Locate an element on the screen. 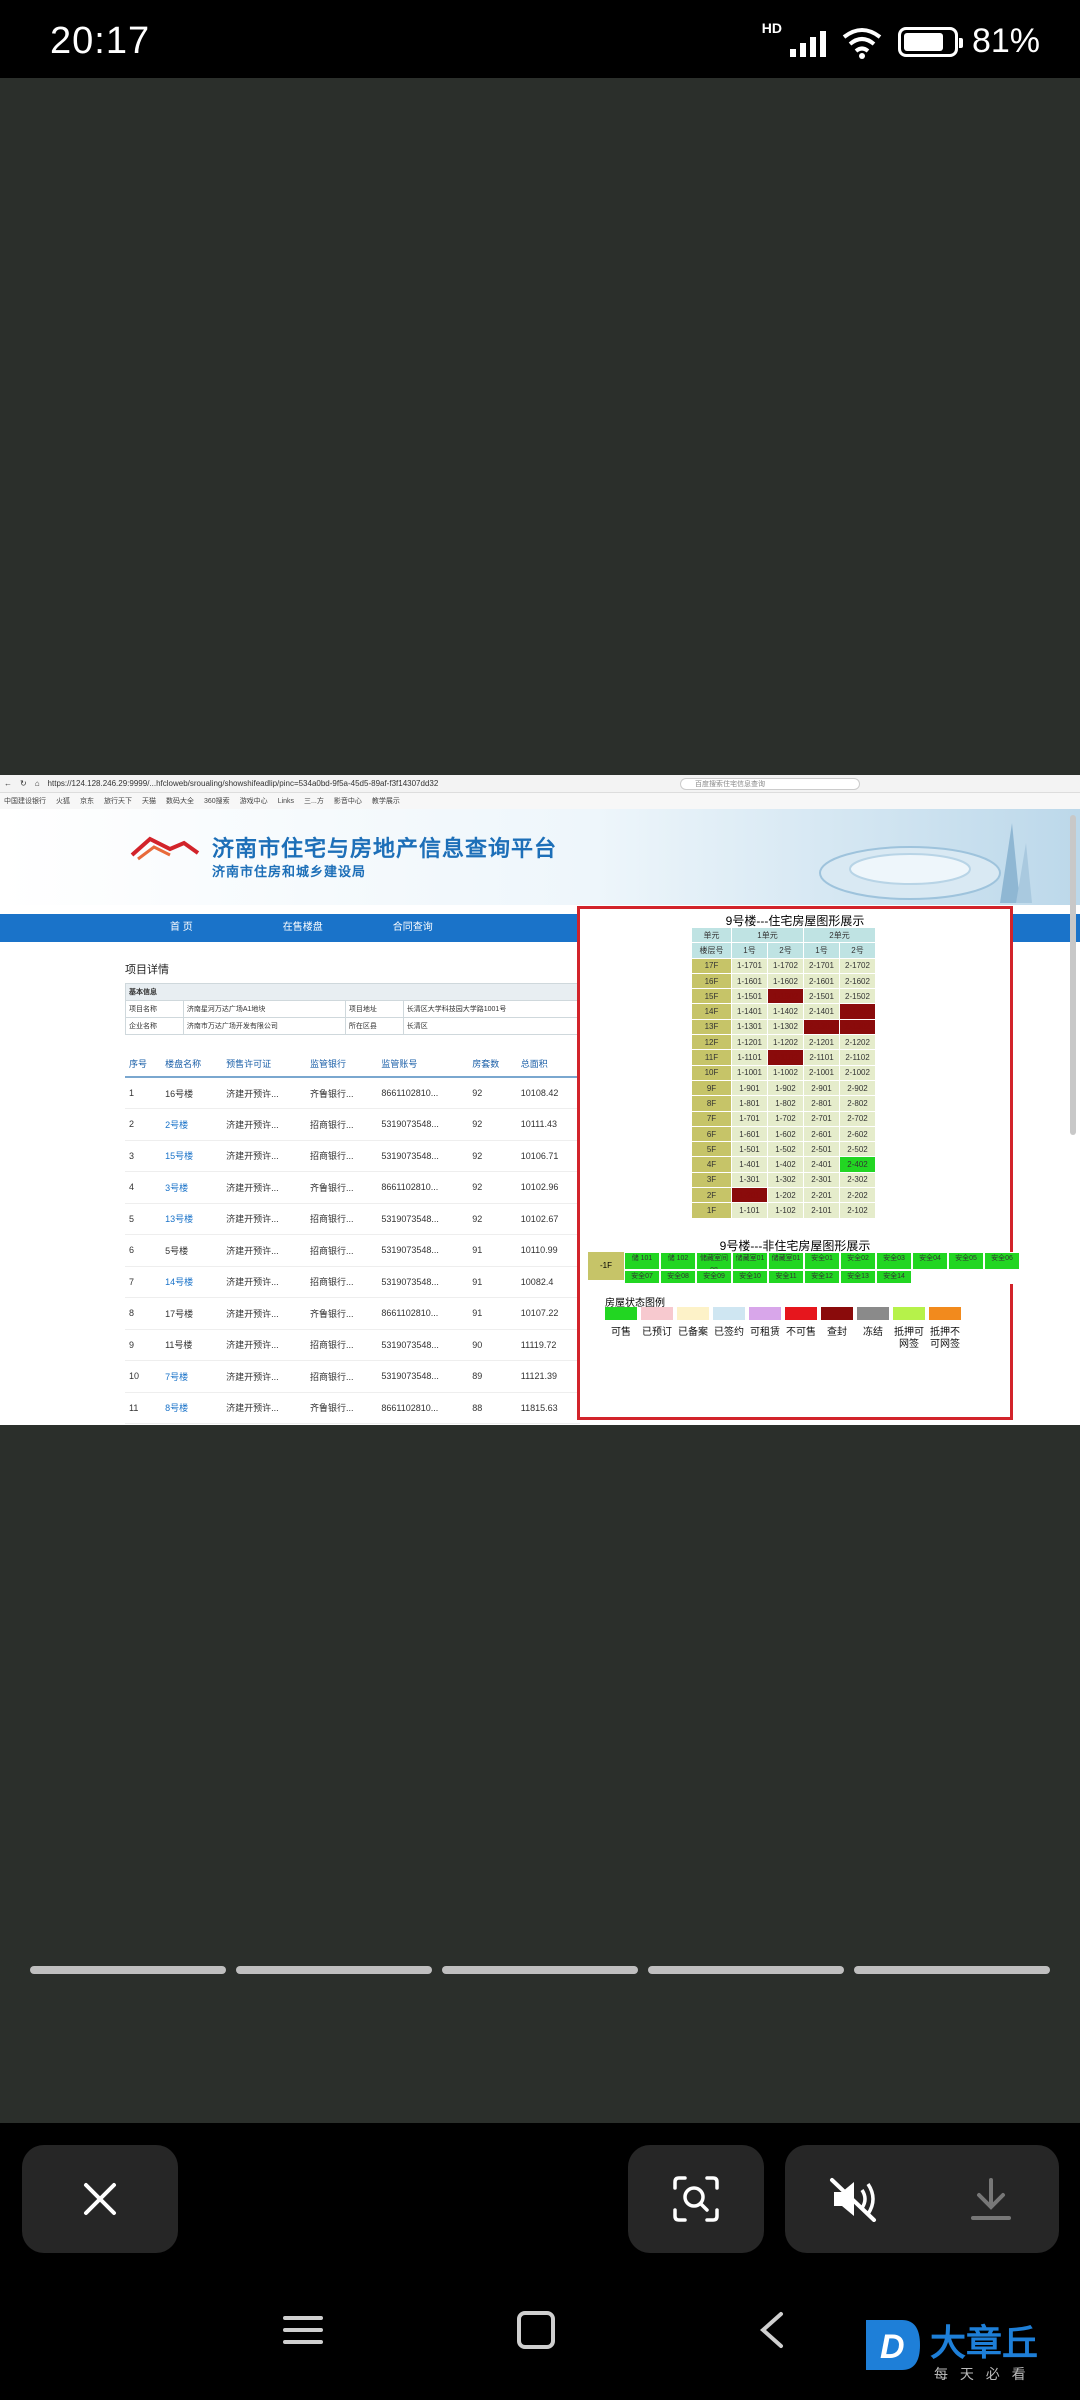  room-cell: 2-902 is located at coordinates (857, 1088).